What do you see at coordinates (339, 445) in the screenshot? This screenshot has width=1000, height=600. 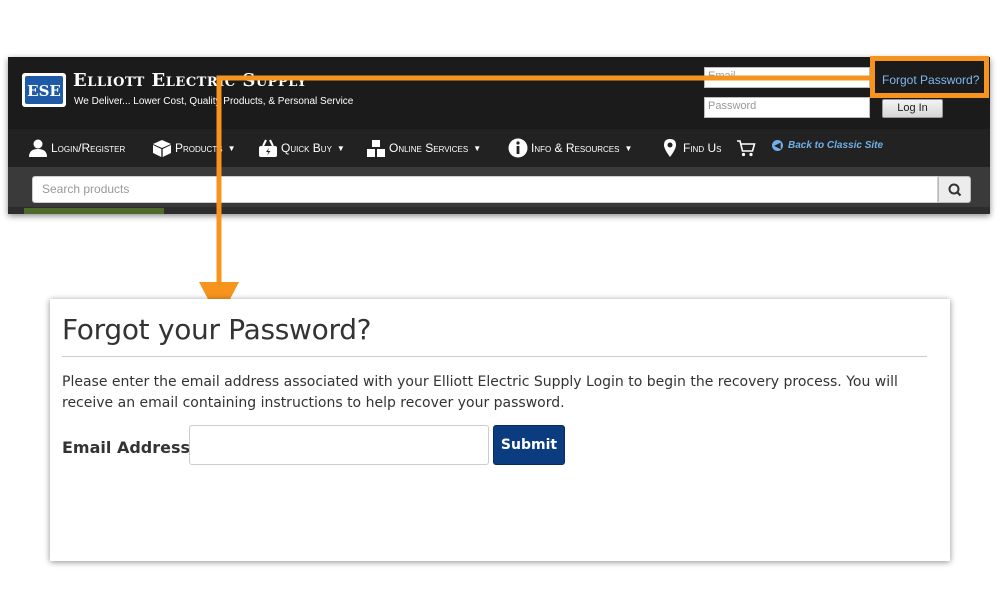 I see `recovery-email-field` at bounding box center [339, 445].